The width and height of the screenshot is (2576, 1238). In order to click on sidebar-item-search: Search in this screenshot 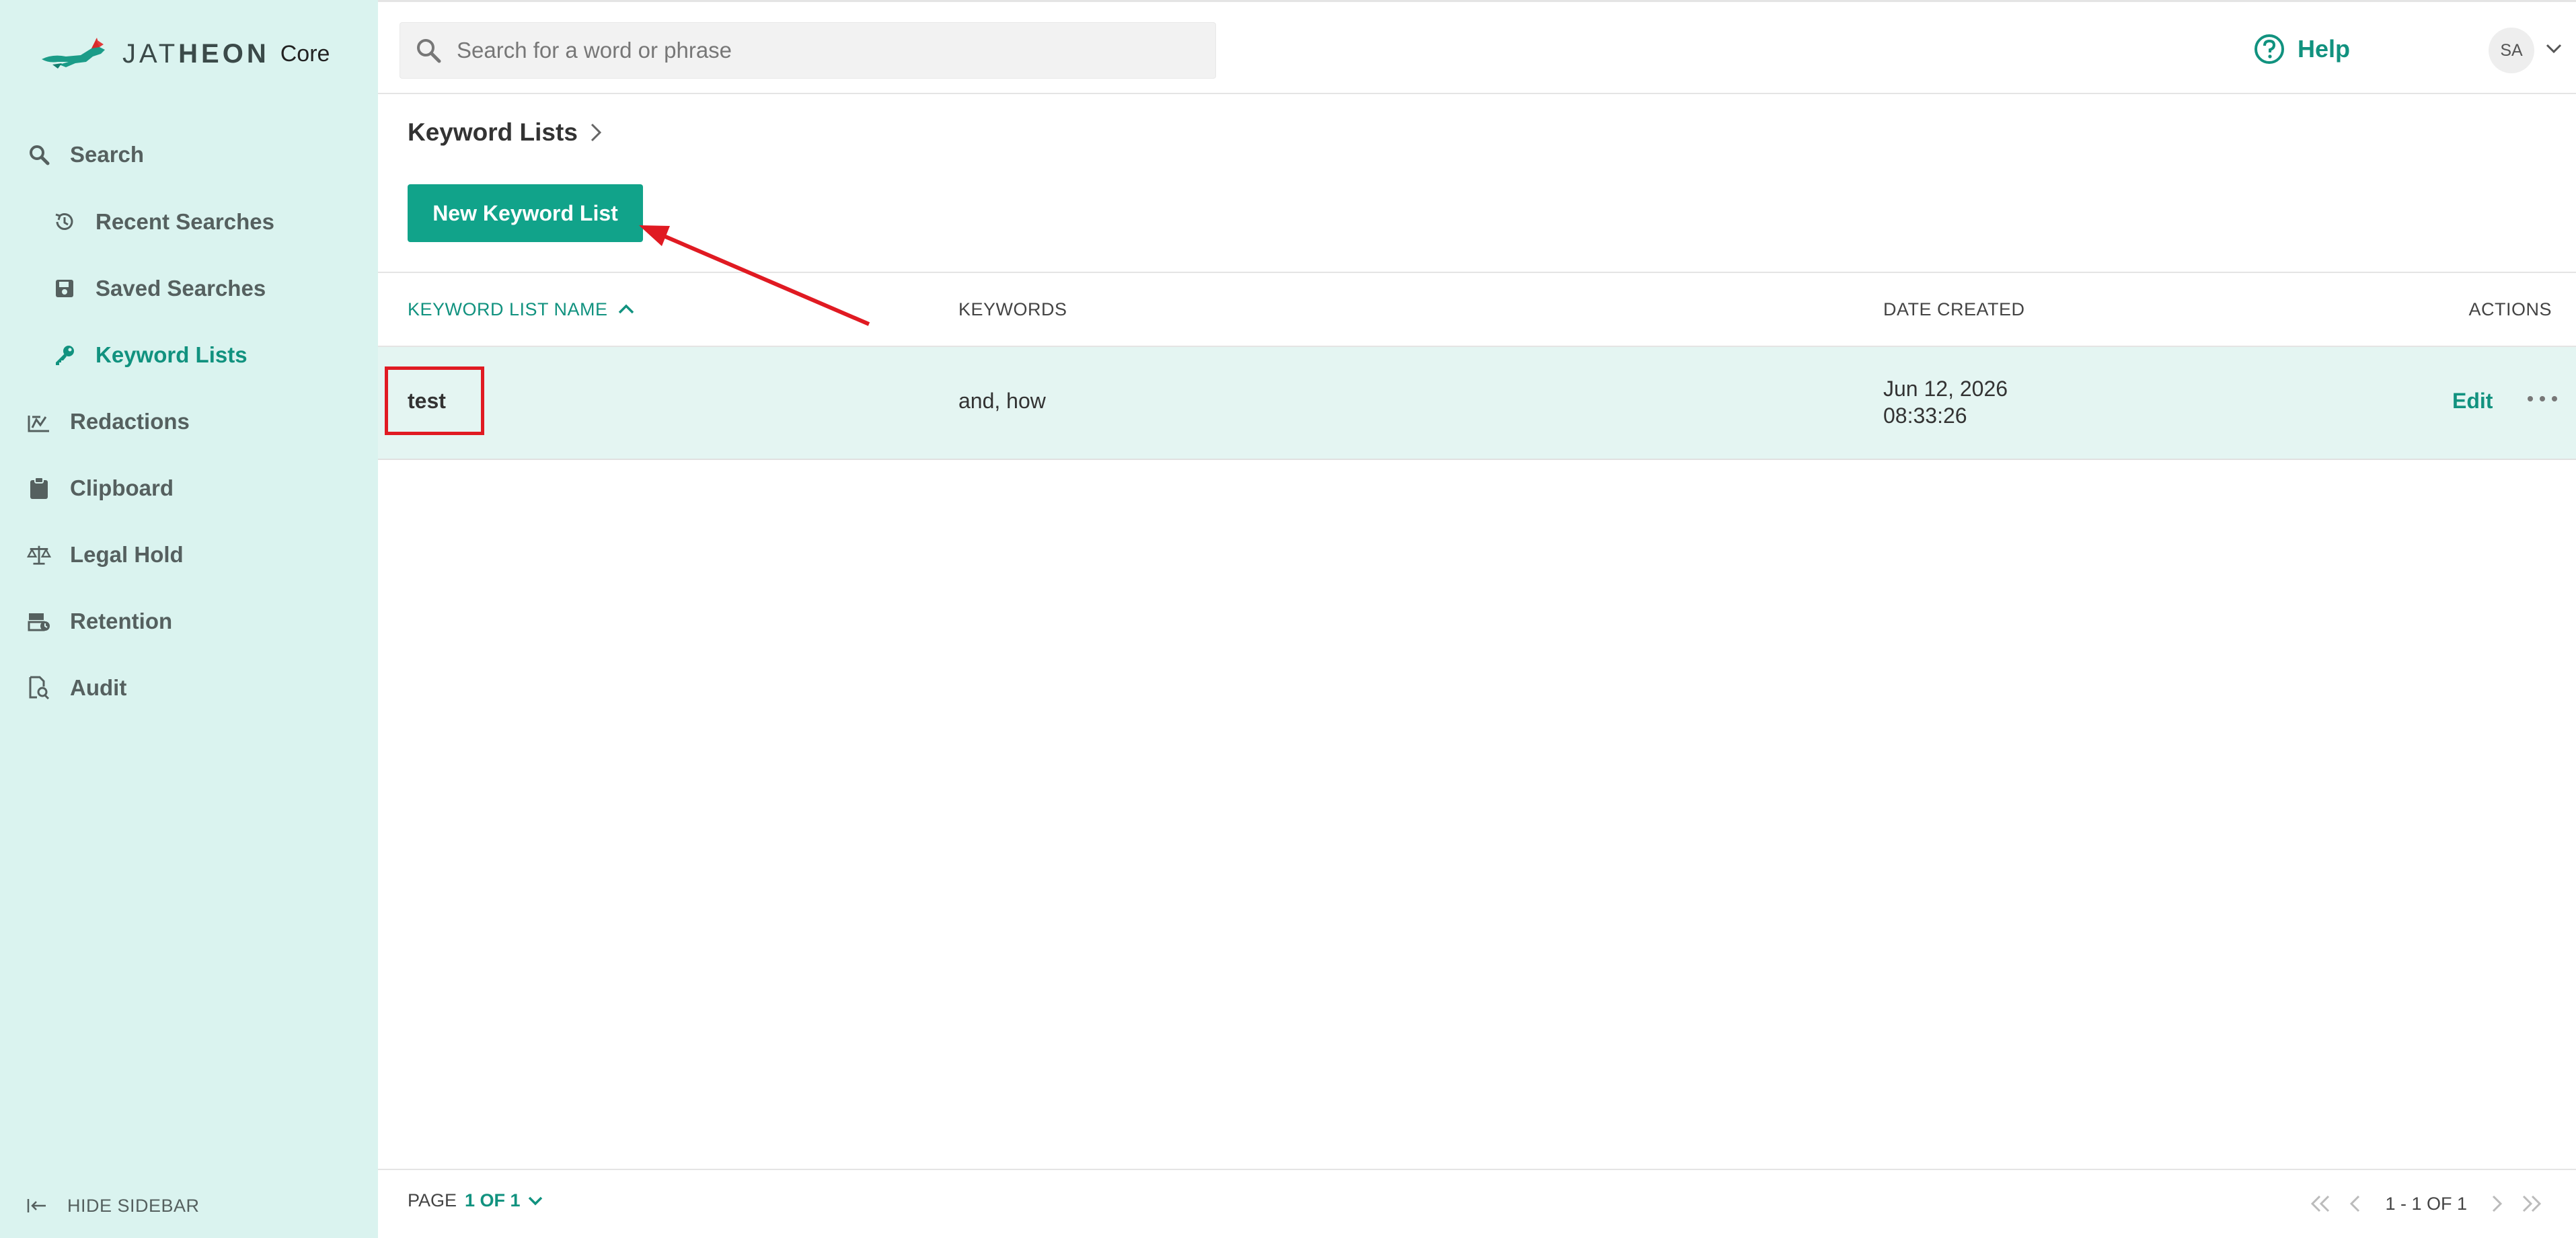, I will do `click(85, 154)`.